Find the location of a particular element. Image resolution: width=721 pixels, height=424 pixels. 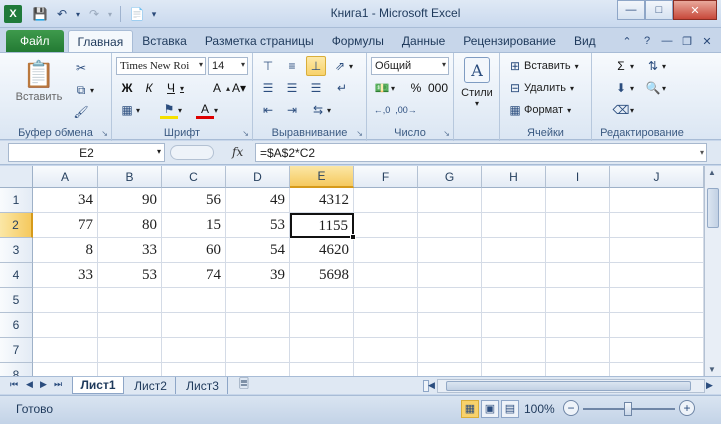

column-header-i: I is located at coordinates (578, 177).